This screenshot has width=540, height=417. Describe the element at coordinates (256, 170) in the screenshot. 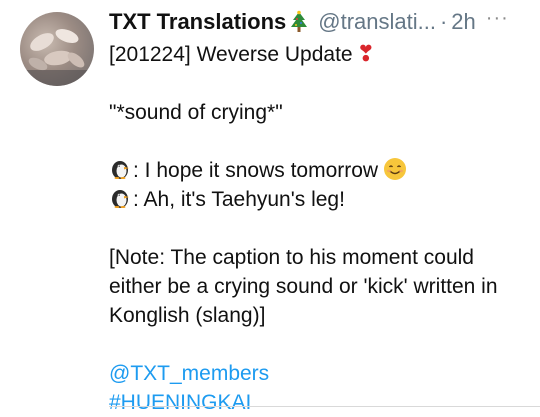

I see `caption-text-1: : I hope it snows tomorrow` at that location.